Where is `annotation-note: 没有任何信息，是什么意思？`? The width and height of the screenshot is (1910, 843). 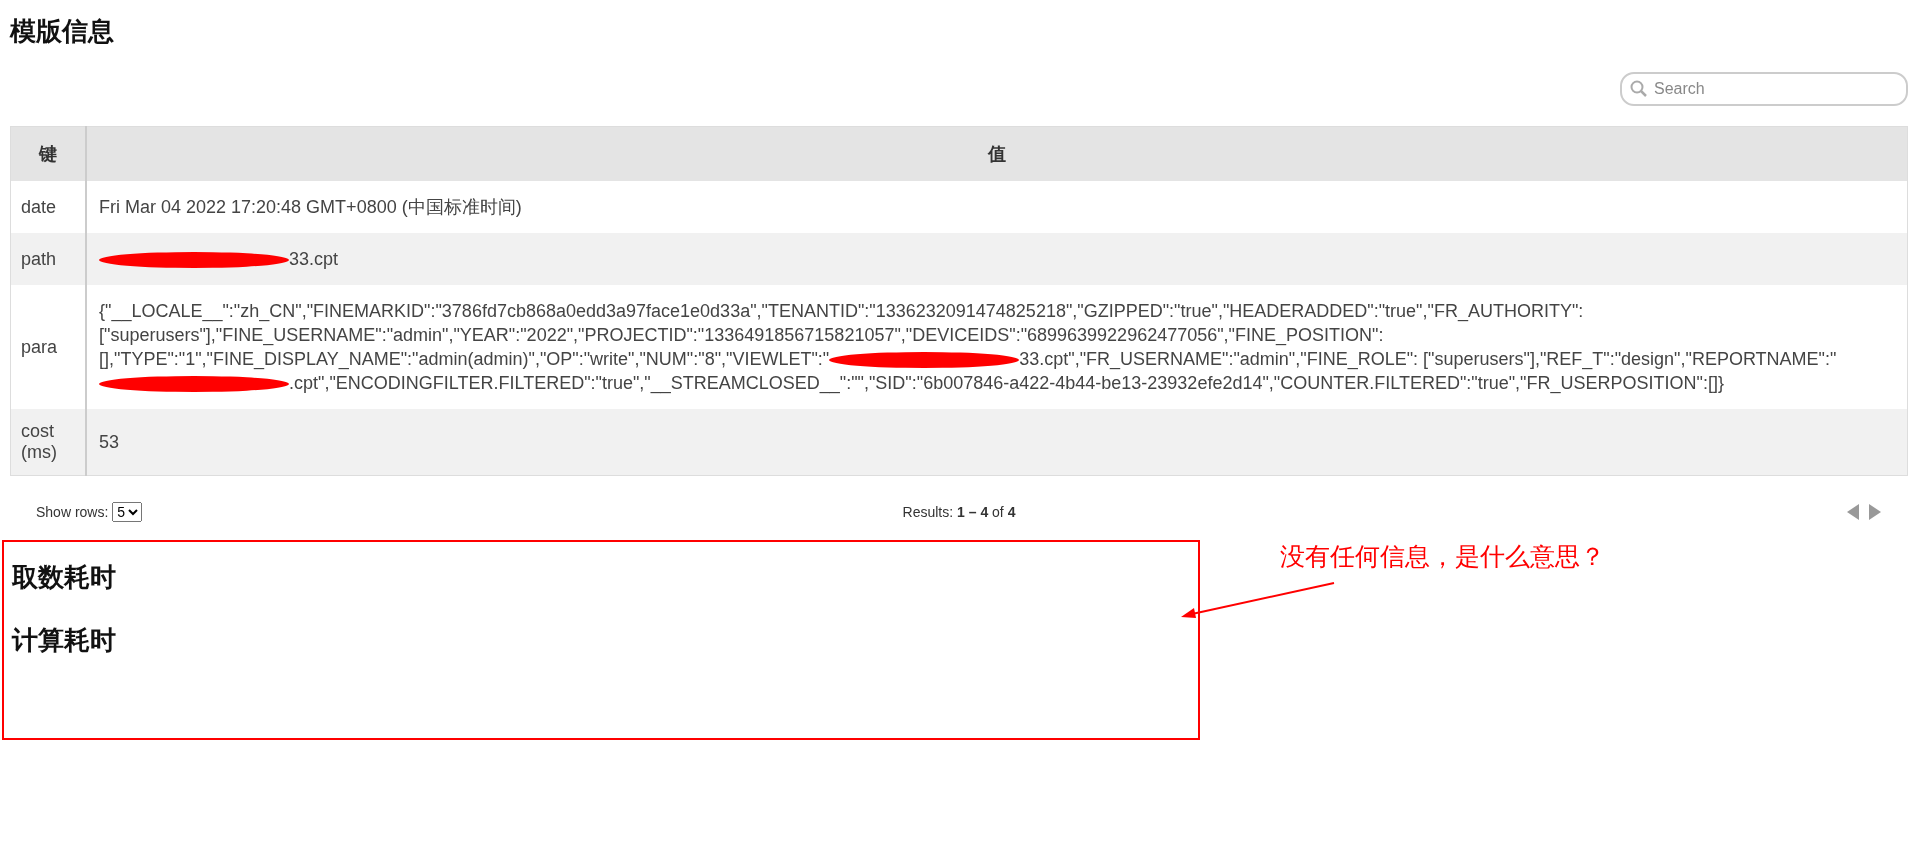
annotation-note: 没有任何信息，是什么意思？ is located at coordinates (1442, 557).